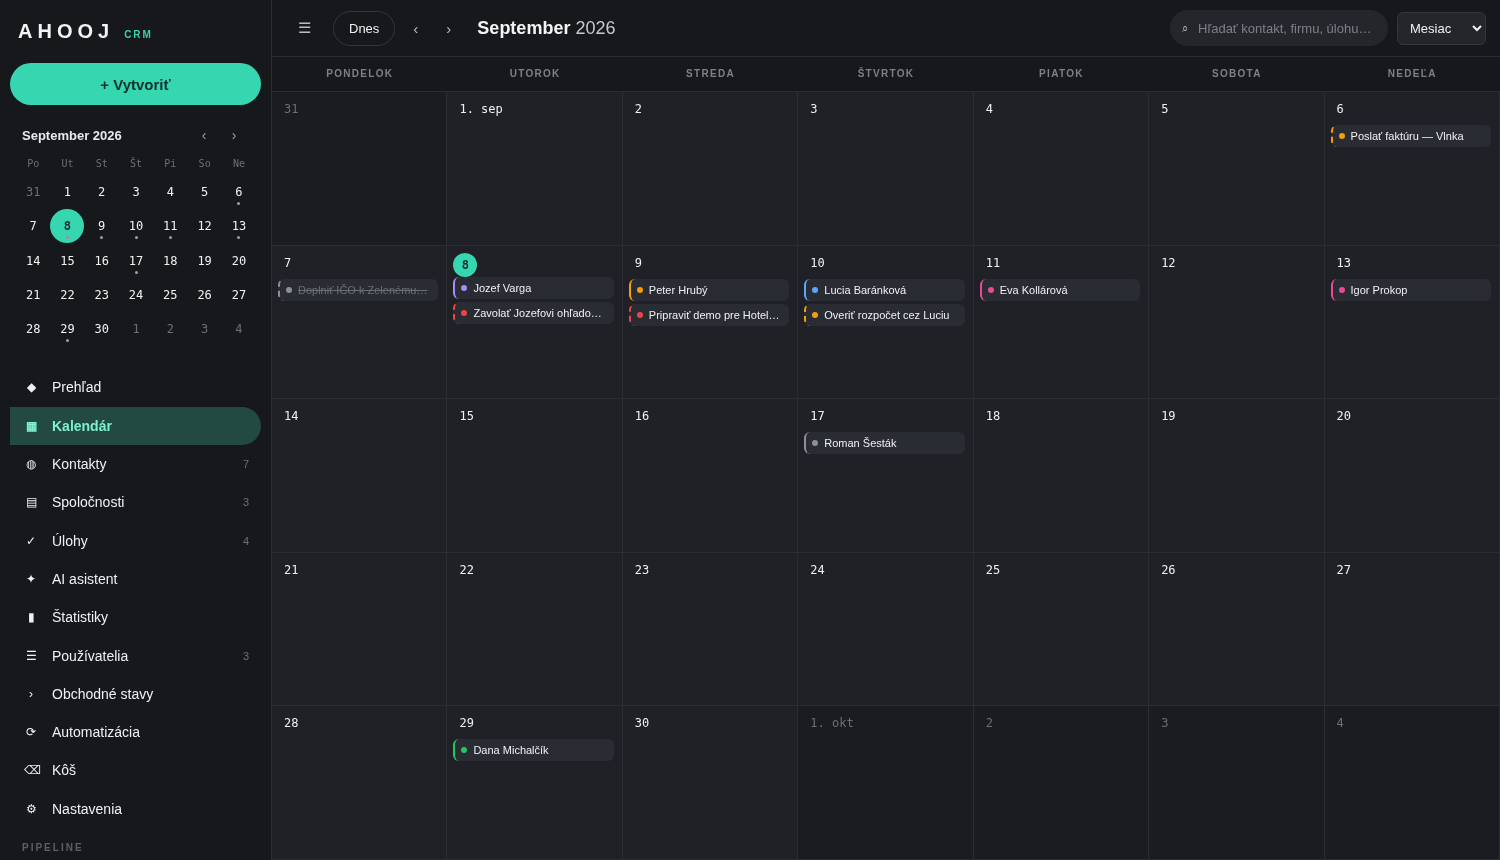 Image resolution: width=1500 pixels, height=860 pixels. Describe the element at coordinates (170, 226) in the screenshot. I see `mini-calendar-day: 11` at that location.